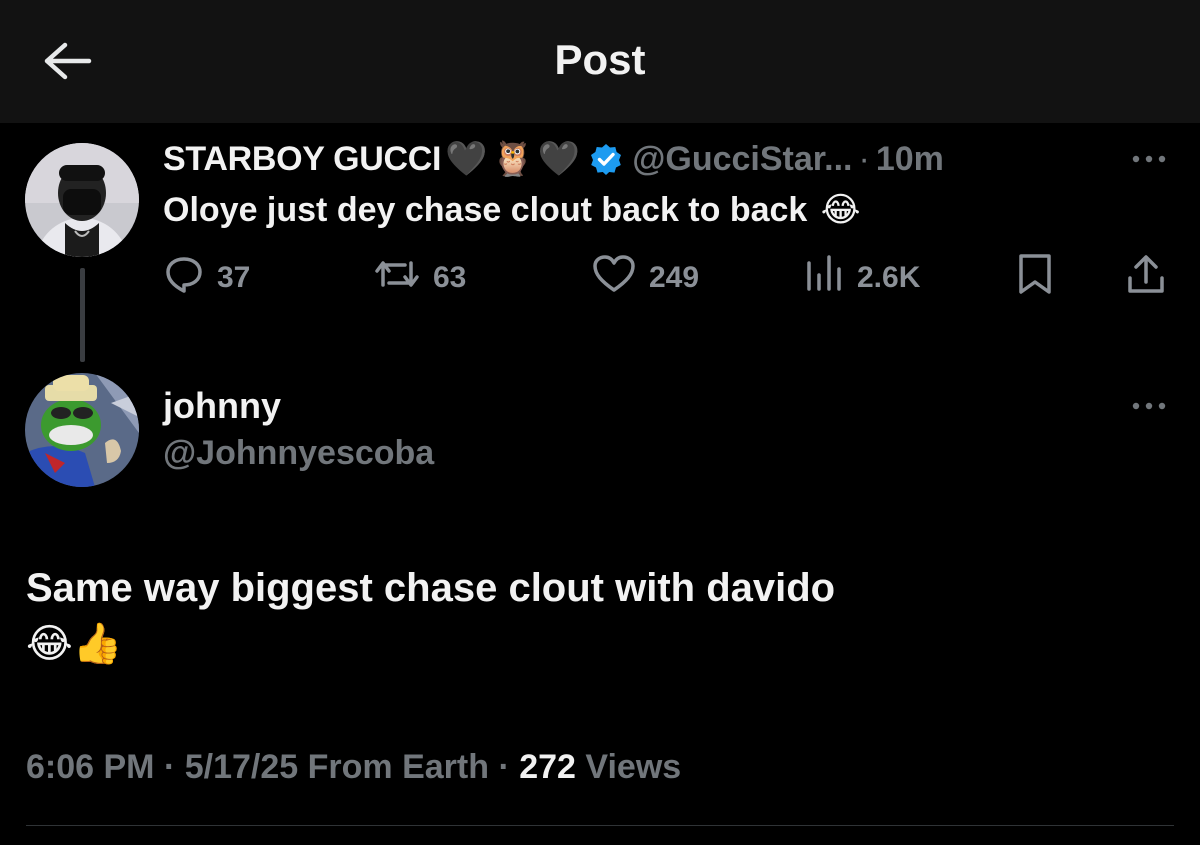  I want to click on views-button: 2.6K, so click(861, 278).